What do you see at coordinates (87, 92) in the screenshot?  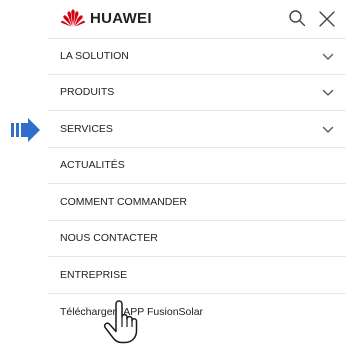 I see `menu-item-label: PRODUITS` at bounding box center [87, 92].